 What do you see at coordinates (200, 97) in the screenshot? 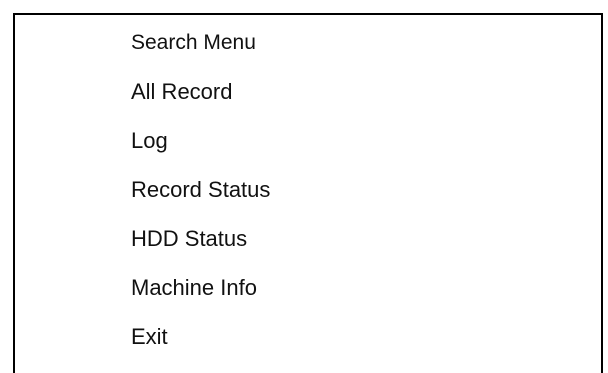
I see `menu-item-all-record: All Record` at bounding box center [200, 97].